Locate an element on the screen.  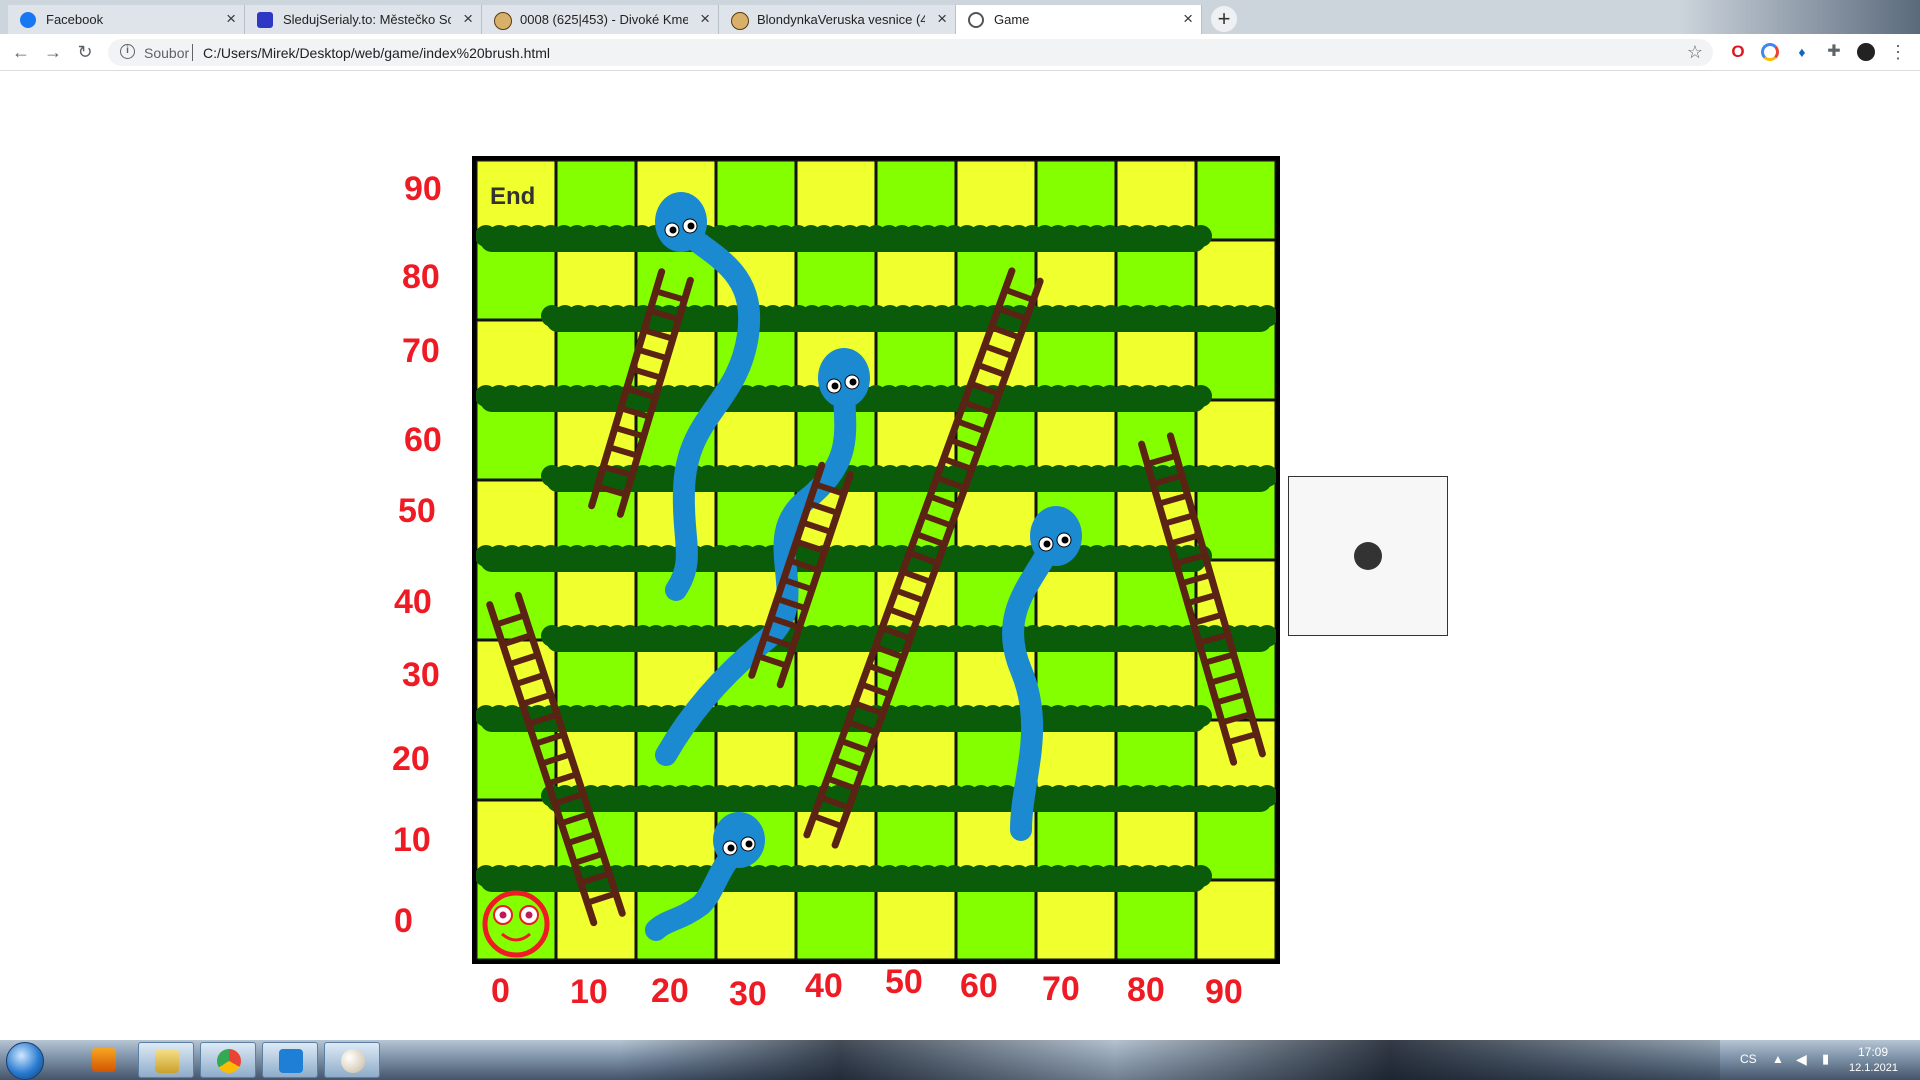
snake-1-head is located at coordinates (681, 222).